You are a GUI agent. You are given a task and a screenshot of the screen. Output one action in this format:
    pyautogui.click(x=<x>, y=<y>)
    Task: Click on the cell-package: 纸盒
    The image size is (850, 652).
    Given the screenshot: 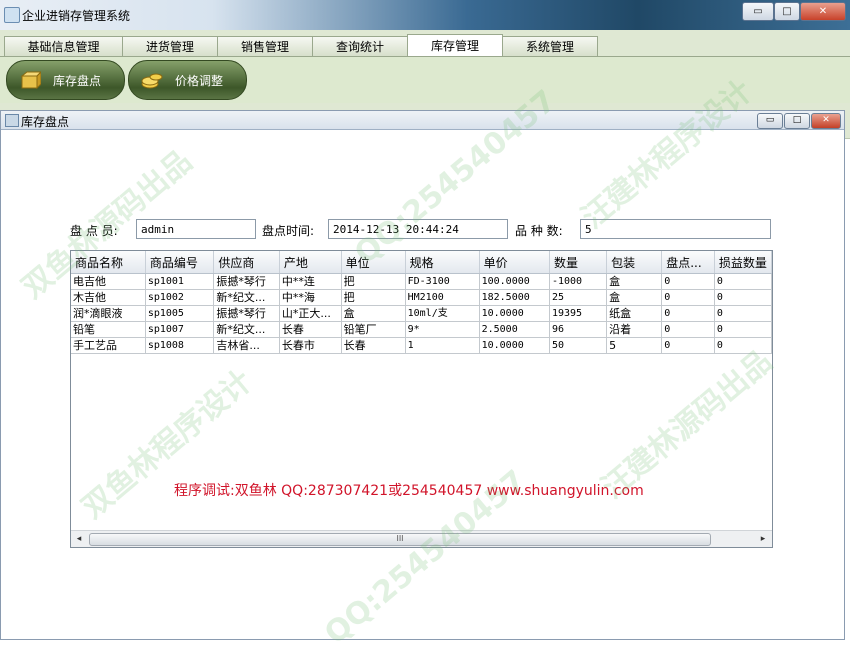 What is the action you would take?
    pyautogui.click(x=634, y=313)
    